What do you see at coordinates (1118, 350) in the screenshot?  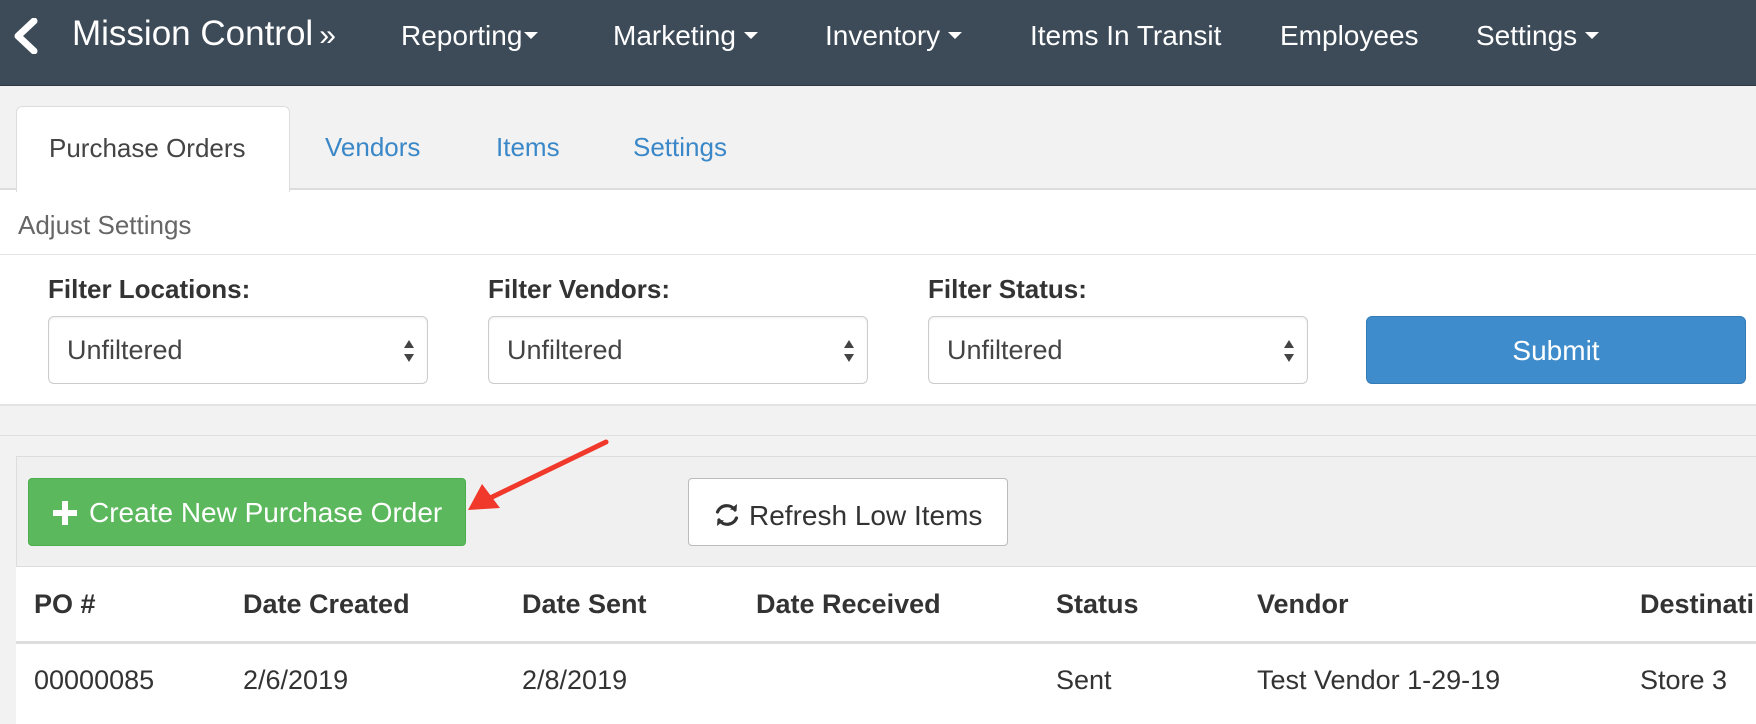 I see `filter-status-select: Unfiltered` at bounding box center [1118, 350].